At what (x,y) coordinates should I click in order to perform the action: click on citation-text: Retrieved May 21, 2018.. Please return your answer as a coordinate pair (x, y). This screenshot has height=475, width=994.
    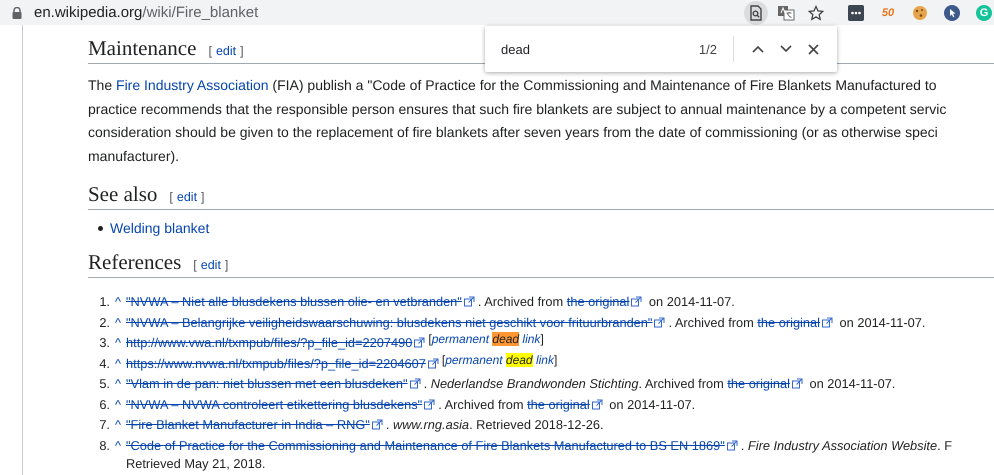
    Looking at the image, I should click on (196, 463).